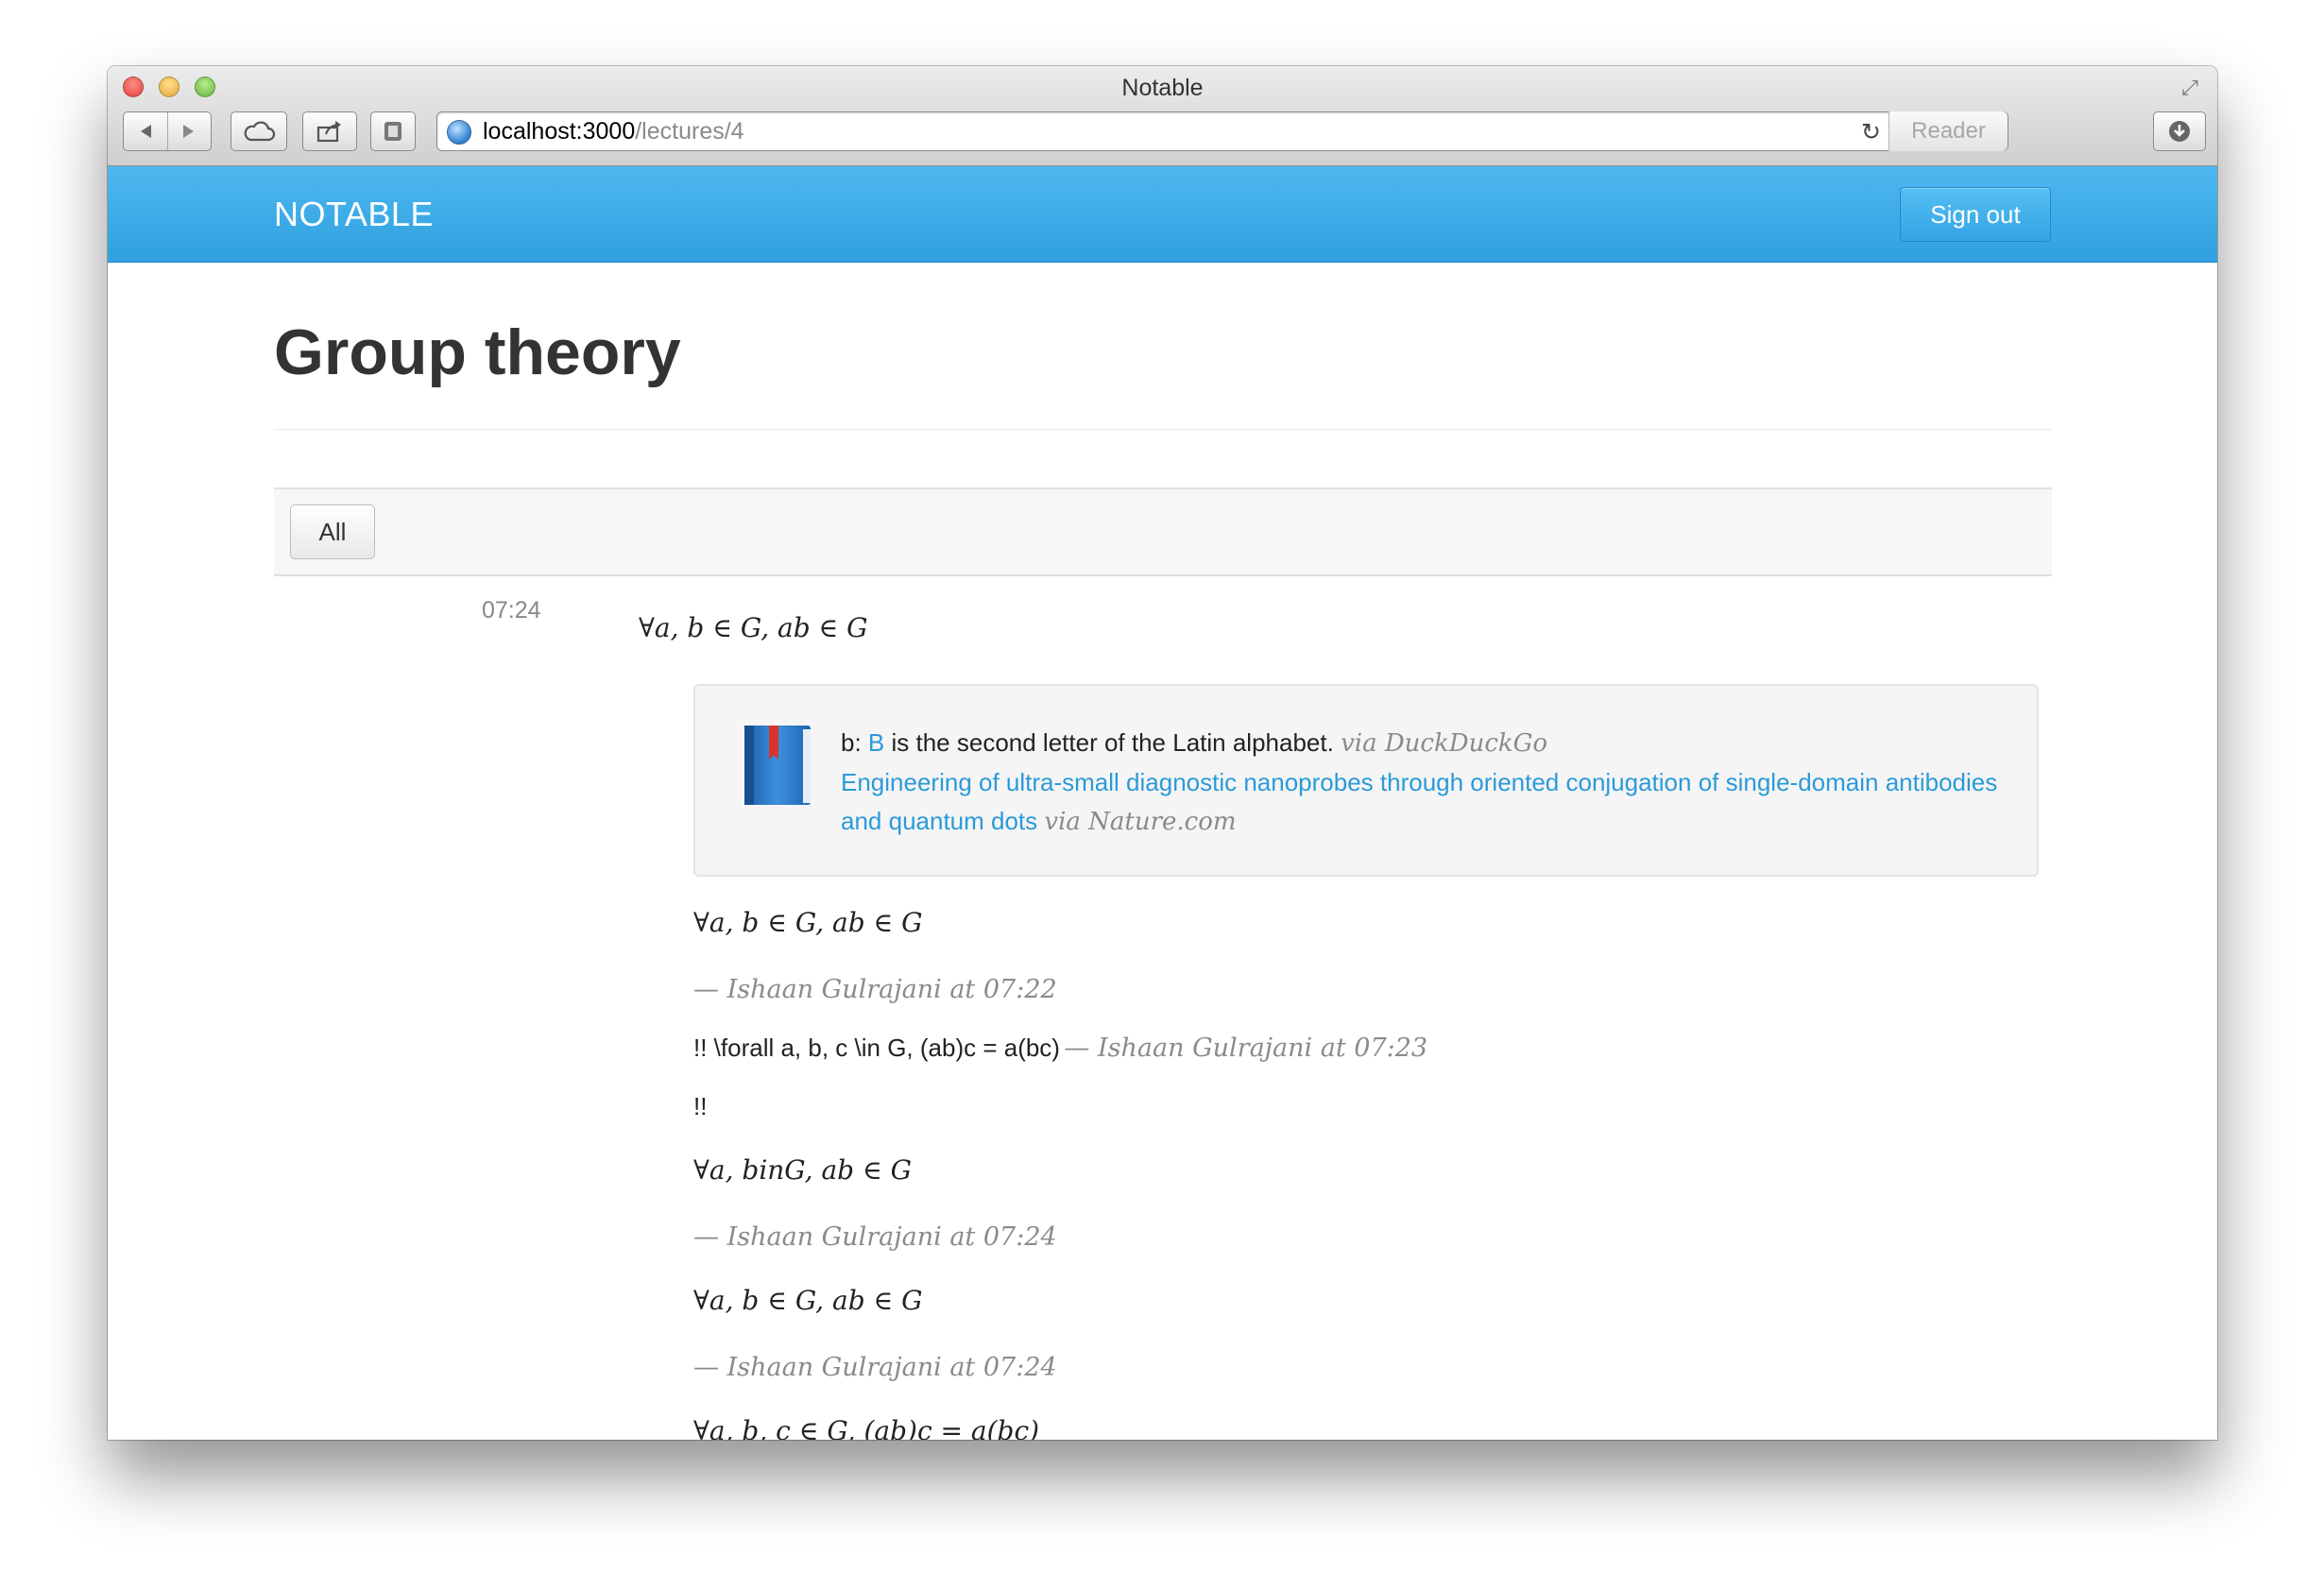  I want to click on brand-link: NOTABLE, so click(354, 215).